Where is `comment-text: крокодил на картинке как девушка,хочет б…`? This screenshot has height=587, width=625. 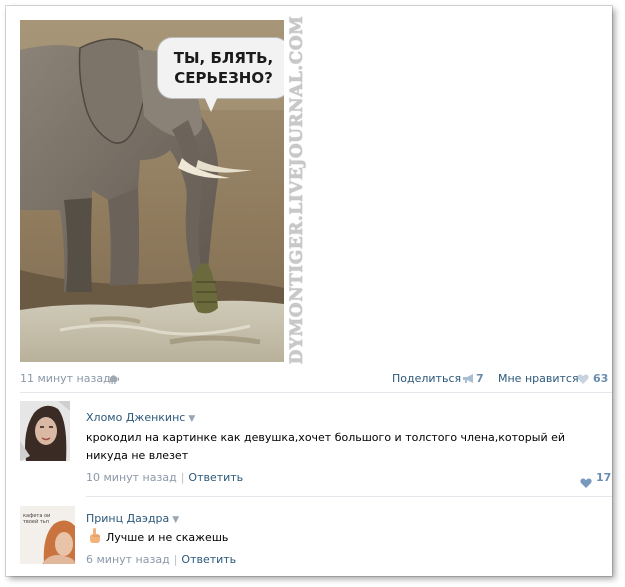
comment-text: крокодил на картинке как девушка,хочет б… is located at coordinates (326, 446).